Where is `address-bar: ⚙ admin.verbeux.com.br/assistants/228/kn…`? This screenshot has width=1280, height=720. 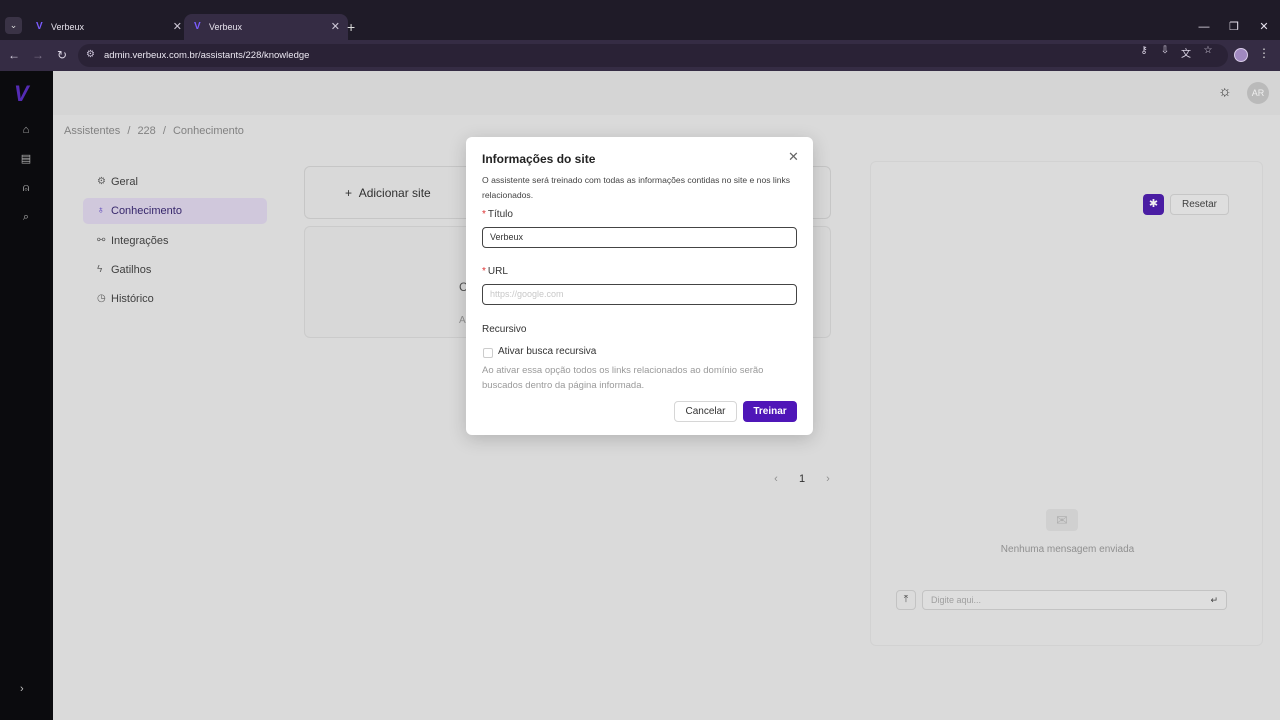 address-bar: ⚙ admin.verbeux.com.br/assistants/228/kn… is located at coordinates (653, 55).